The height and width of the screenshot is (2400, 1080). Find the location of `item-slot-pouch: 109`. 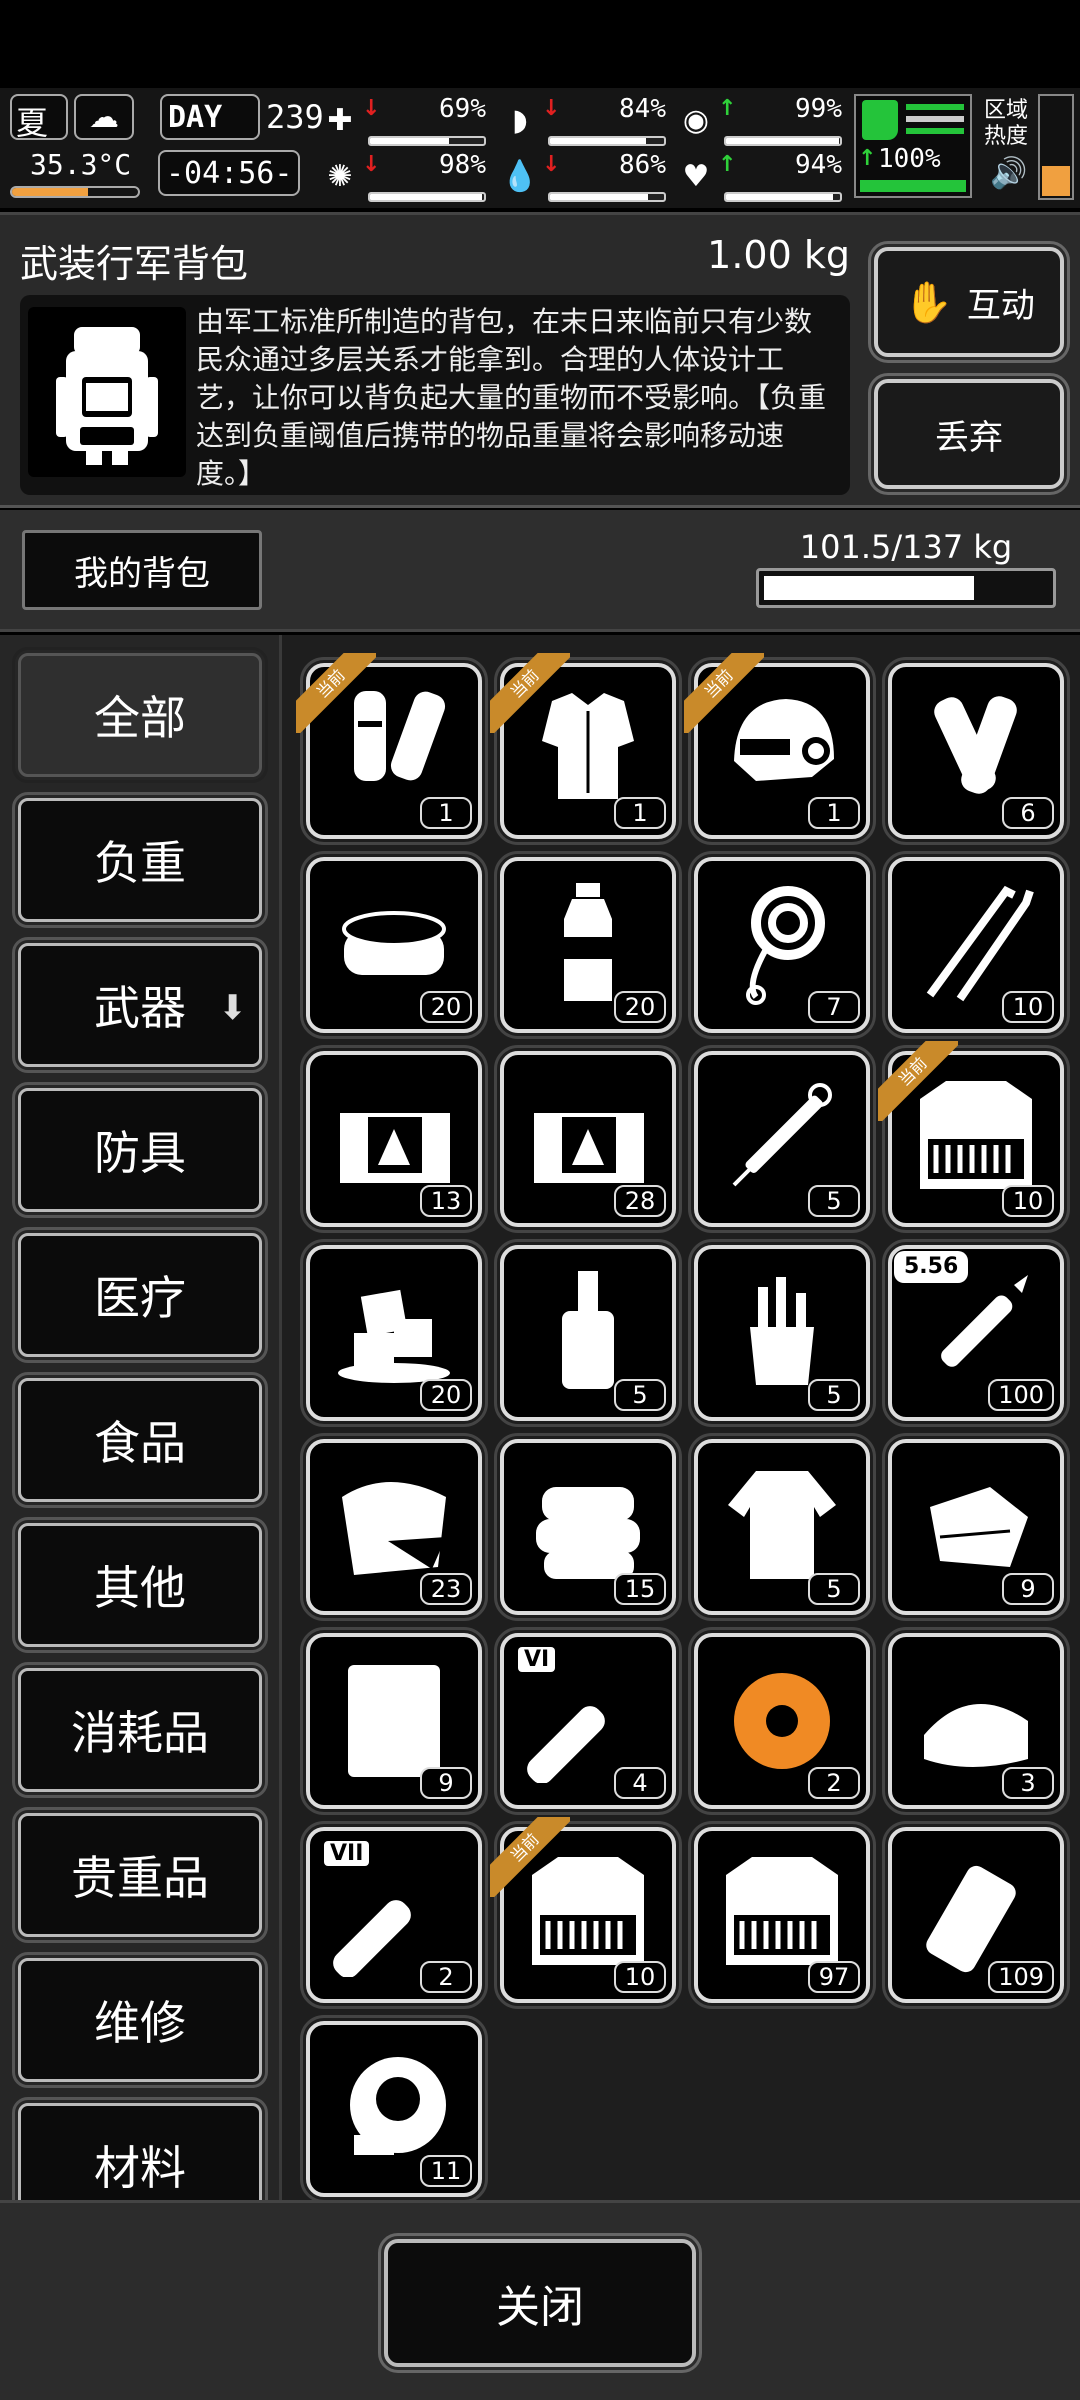

item-slot-pouch: 109 is located at coordinates (976, 1915).